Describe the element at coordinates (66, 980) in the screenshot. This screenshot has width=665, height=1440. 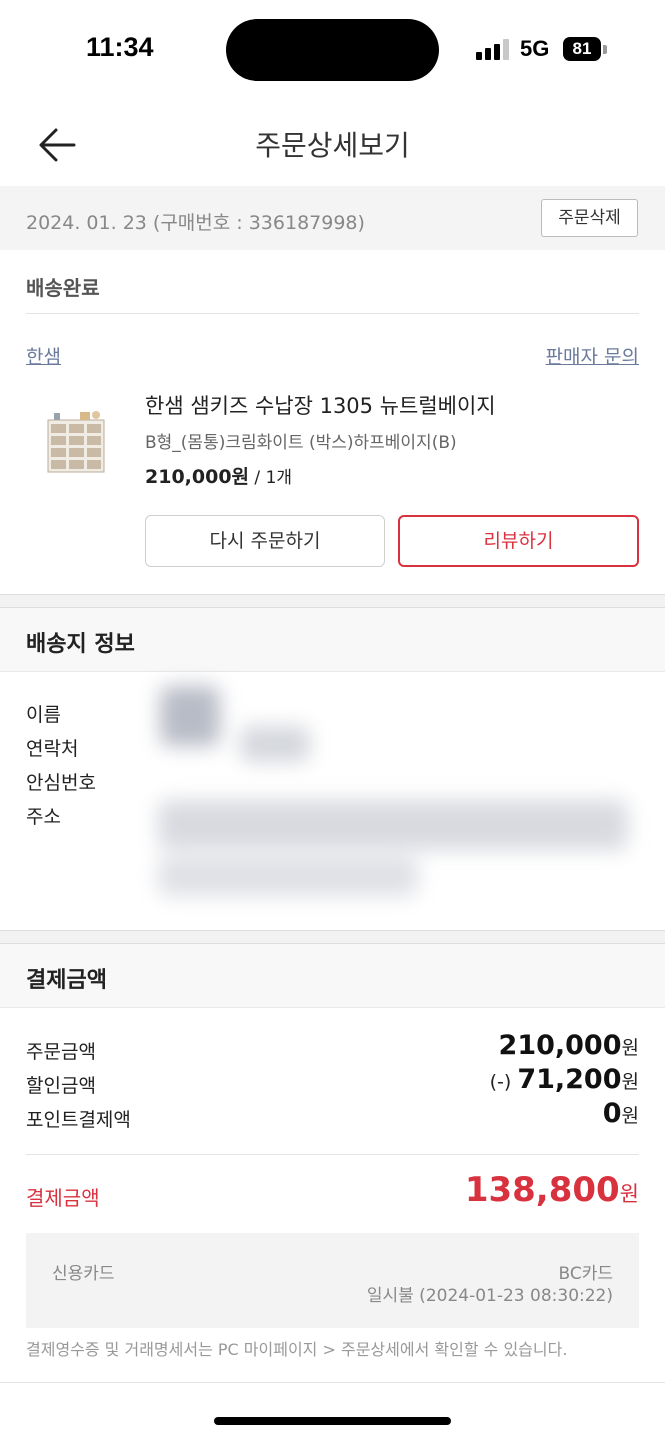
I see `payment-title: 결제금액` at that location.